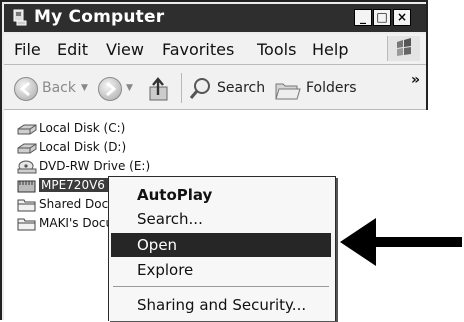 The image size is (464, 322). Describe the element at coordinates (221, 286) in the screenshot. I see `context-menu-separator` at that location.